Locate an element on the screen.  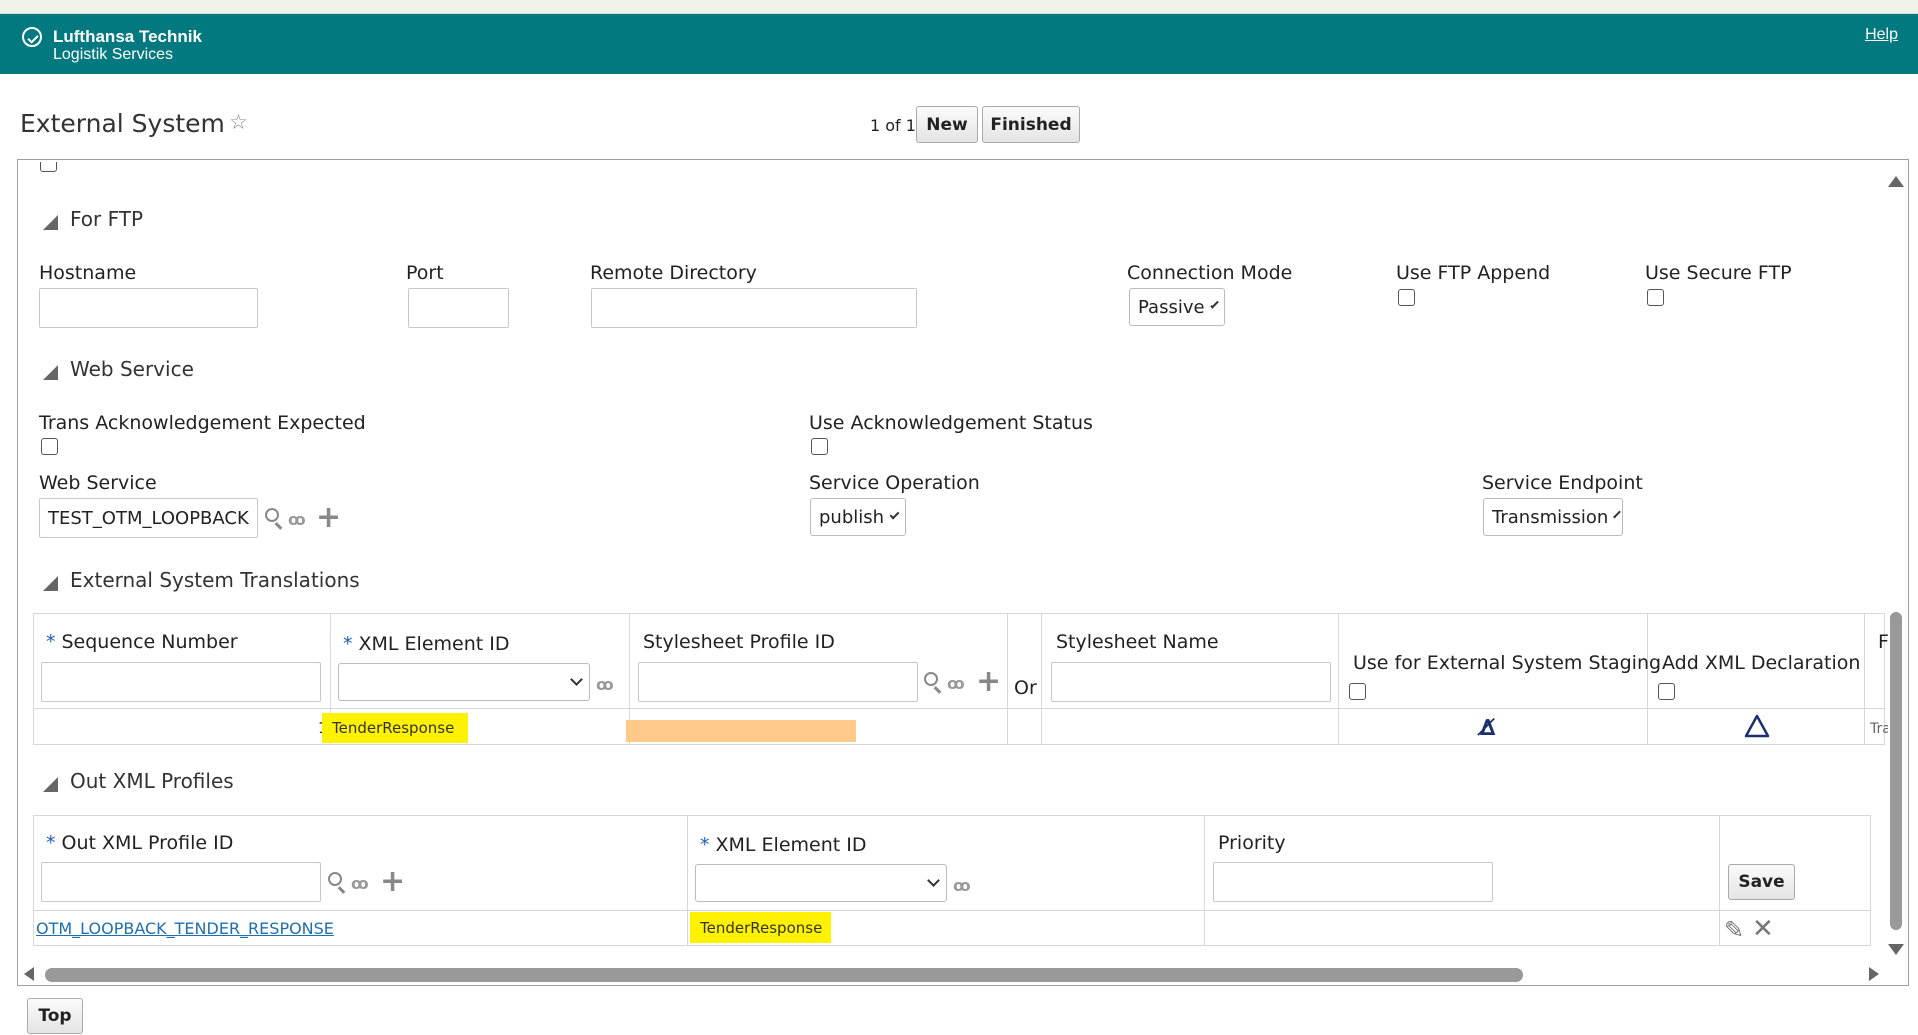
remote-directory-field is located at coordinates (754, 308).